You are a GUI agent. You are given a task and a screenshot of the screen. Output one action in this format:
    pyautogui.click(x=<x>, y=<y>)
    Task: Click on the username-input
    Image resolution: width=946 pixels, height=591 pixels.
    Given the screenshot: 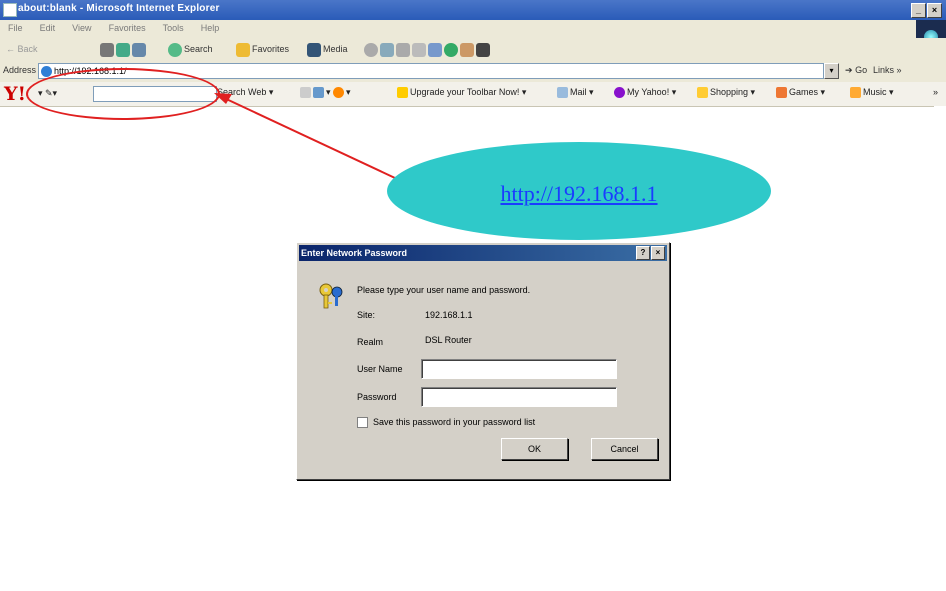 What is the action you would take?
    pyautogui.click(x=519, y=369)
    